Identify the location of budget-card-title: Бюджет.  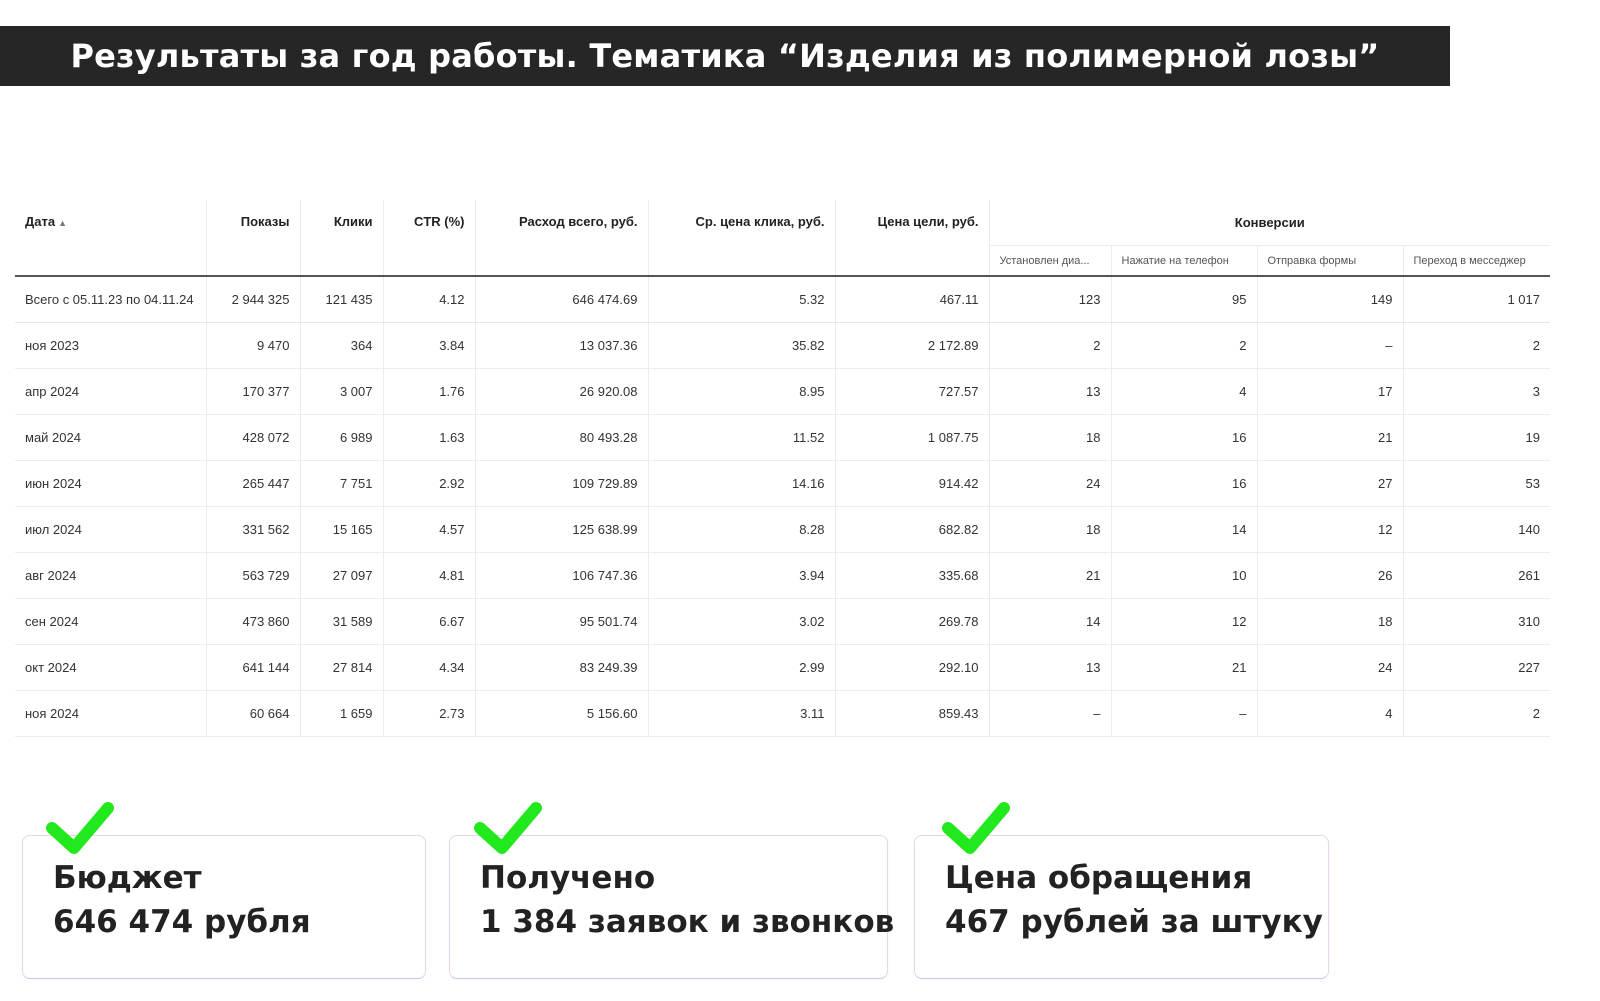
(127, 878).